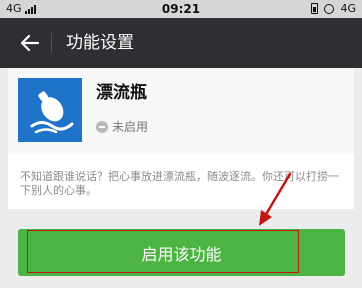 This screenshot has height=288, width=362. Describe the element at coordinates (50, 110) in the screenshot. I see `drift-bottle-logo` at that location.